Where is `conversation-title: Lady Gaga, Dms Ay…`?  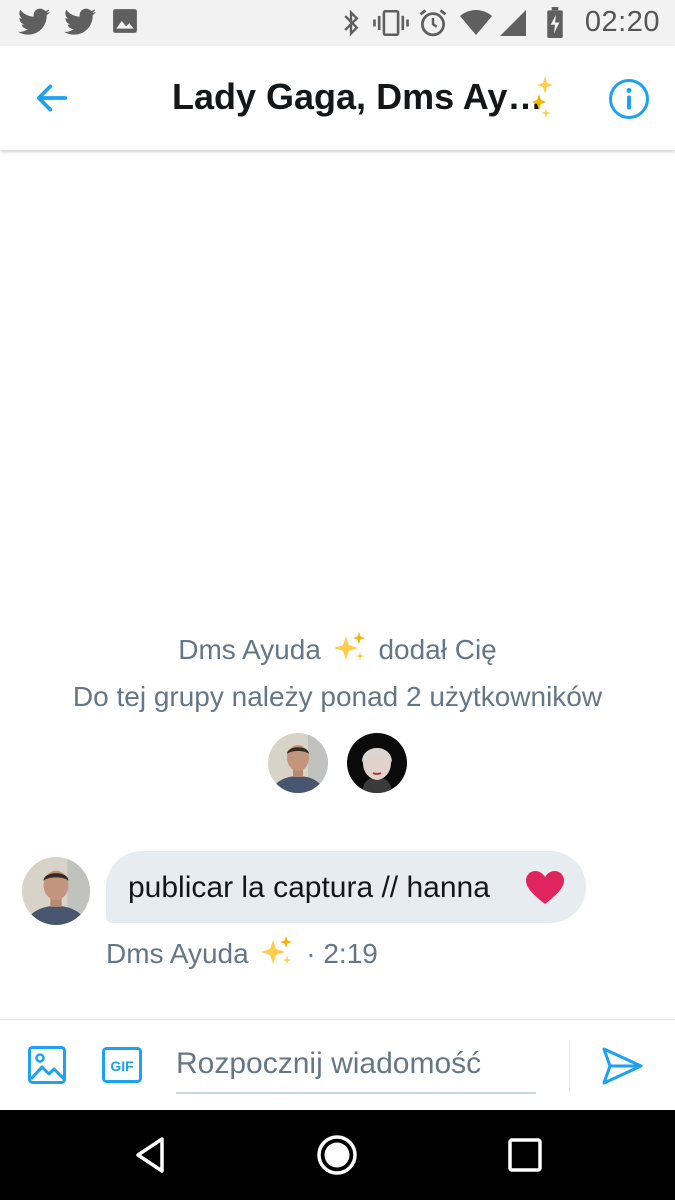 conversation-title: Lady Gaga, Dms Ay… is located at coordinates (357, 97).